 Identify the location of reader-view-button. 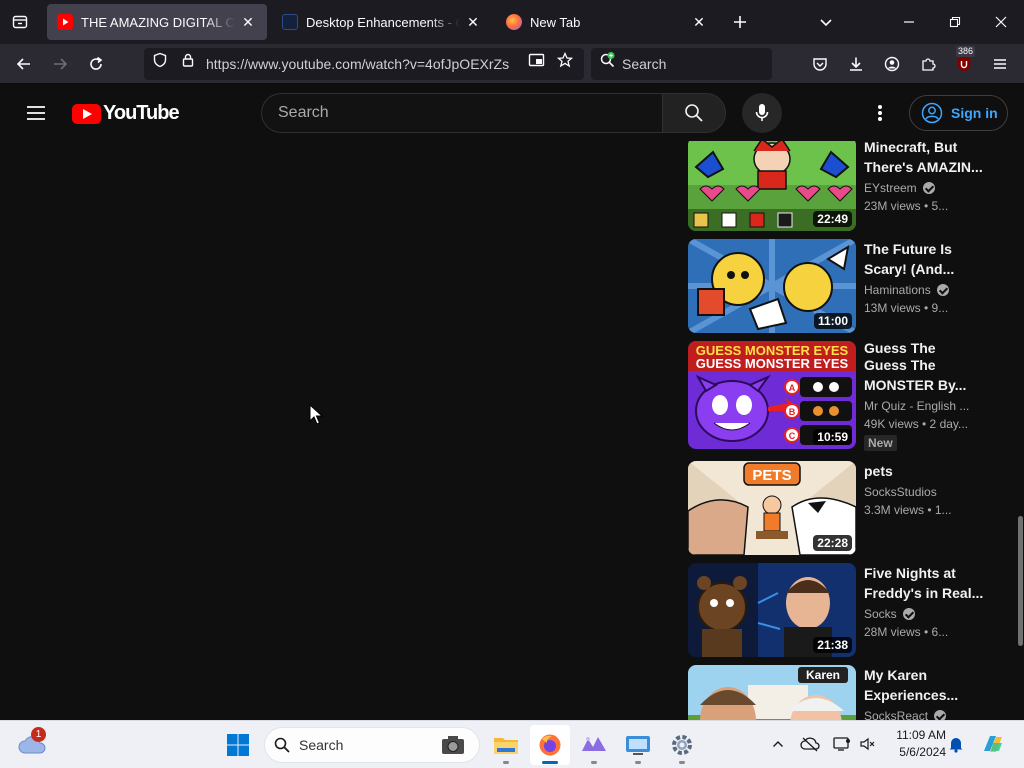
(537, 60).